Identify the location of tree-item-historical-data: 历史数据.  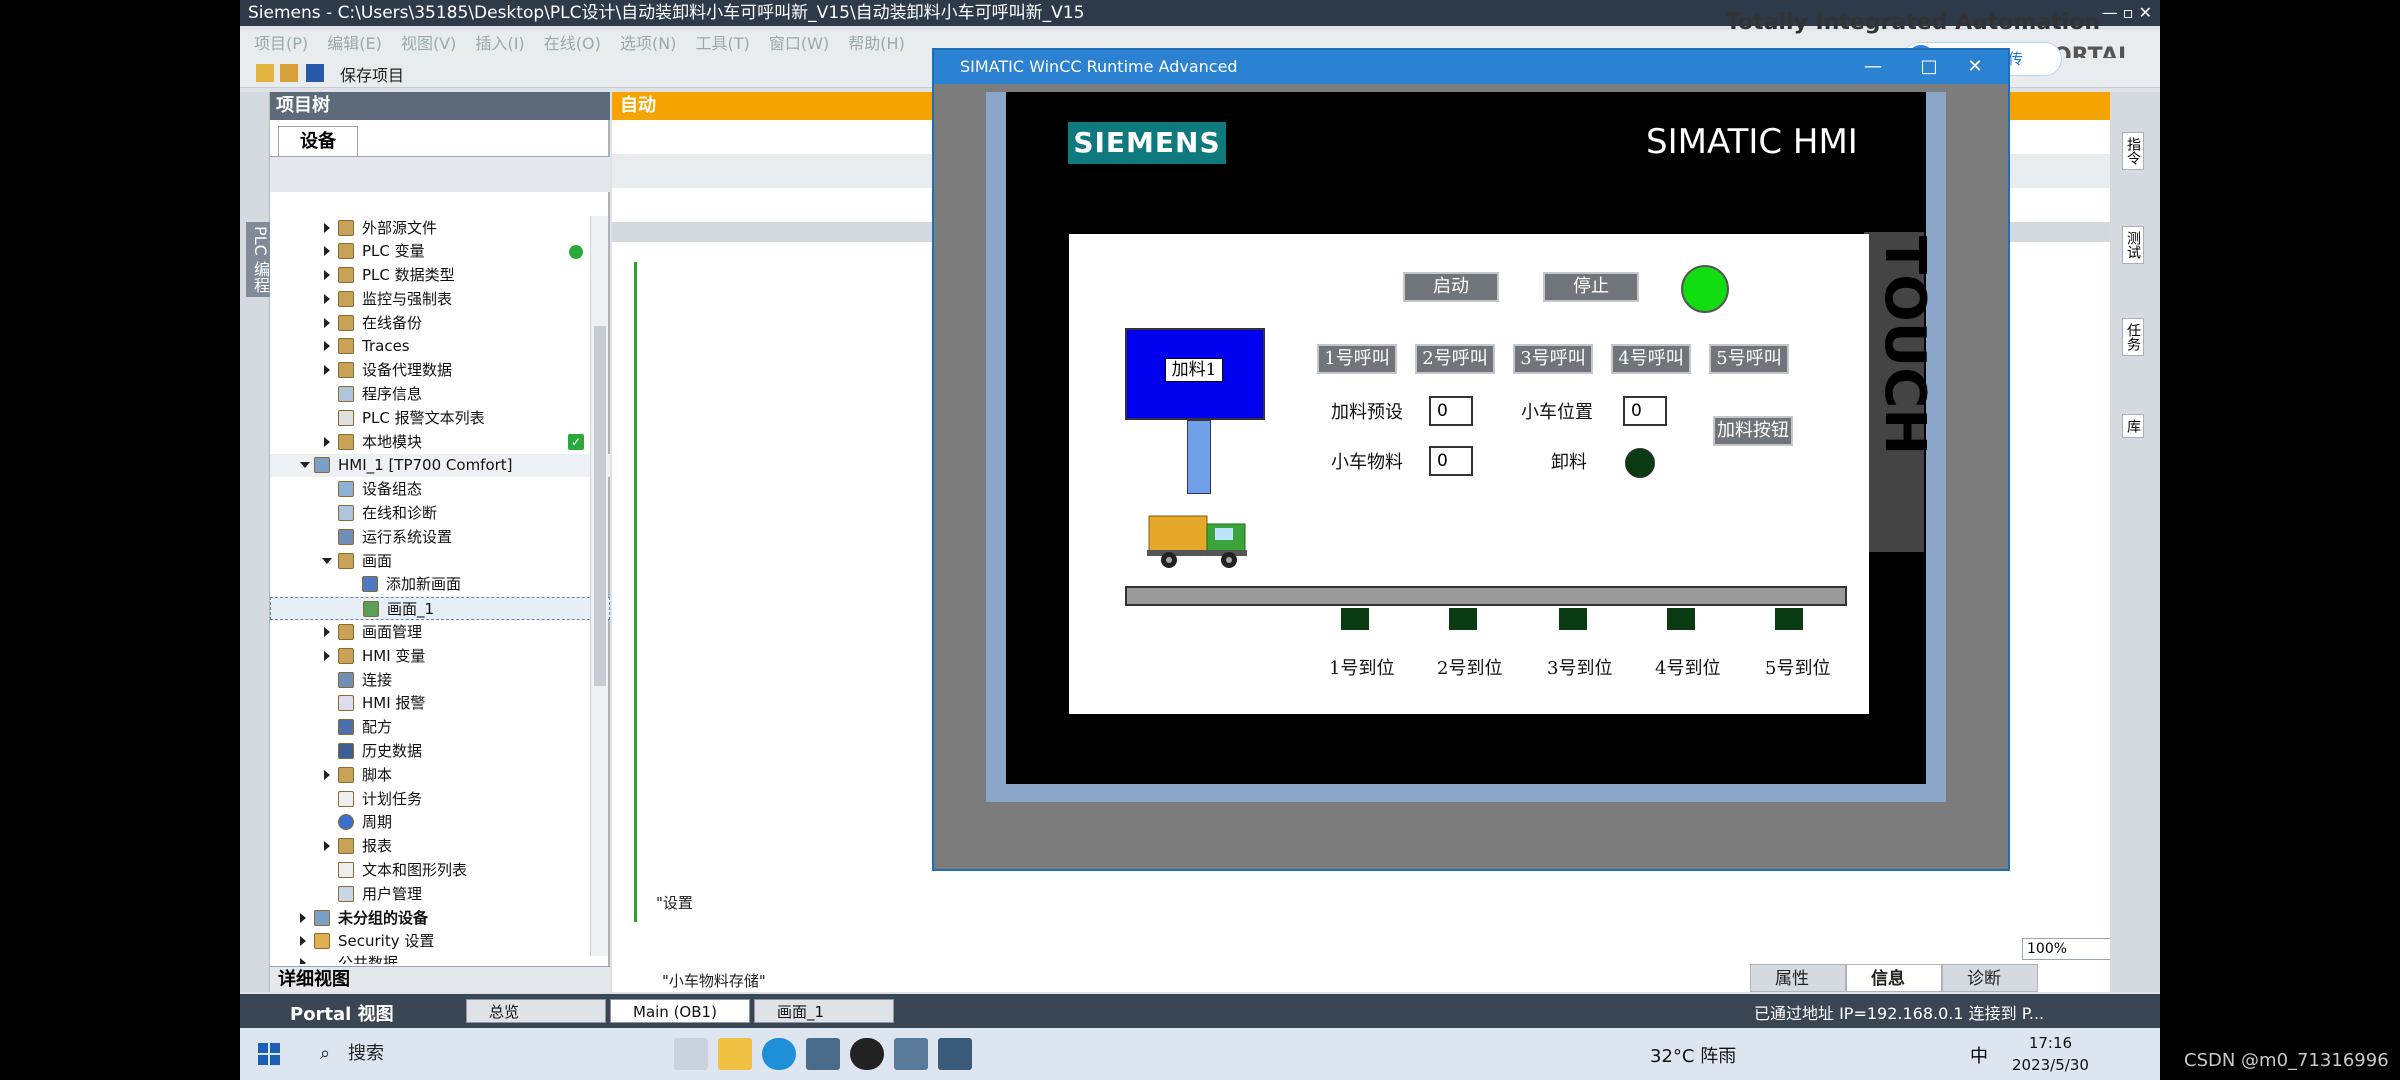
(440, 751).